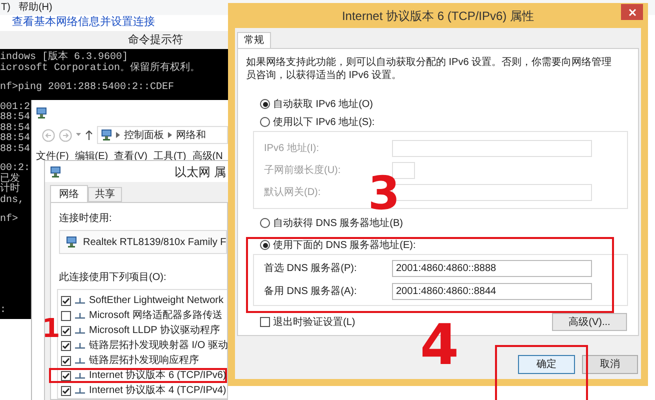 The height and width of the screenshot is (400, 655). Describe the element at coordinates (10, 190) in the screenshot. I see `console-line: 计时` at that location.